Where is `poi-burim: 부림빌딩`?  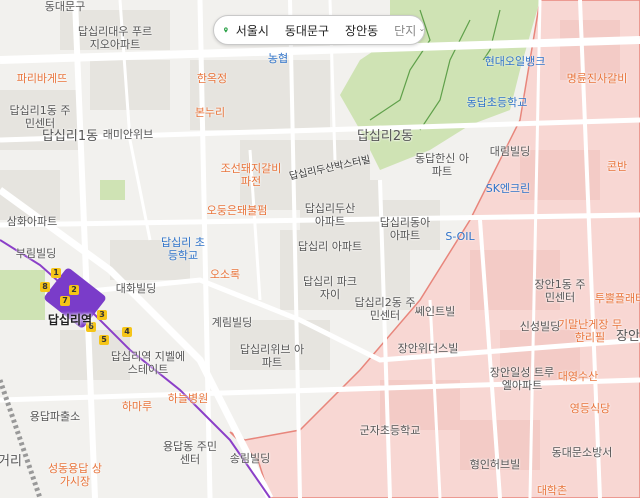
poi-burim: 부림빌딩 is located at coordinates (36, 253).